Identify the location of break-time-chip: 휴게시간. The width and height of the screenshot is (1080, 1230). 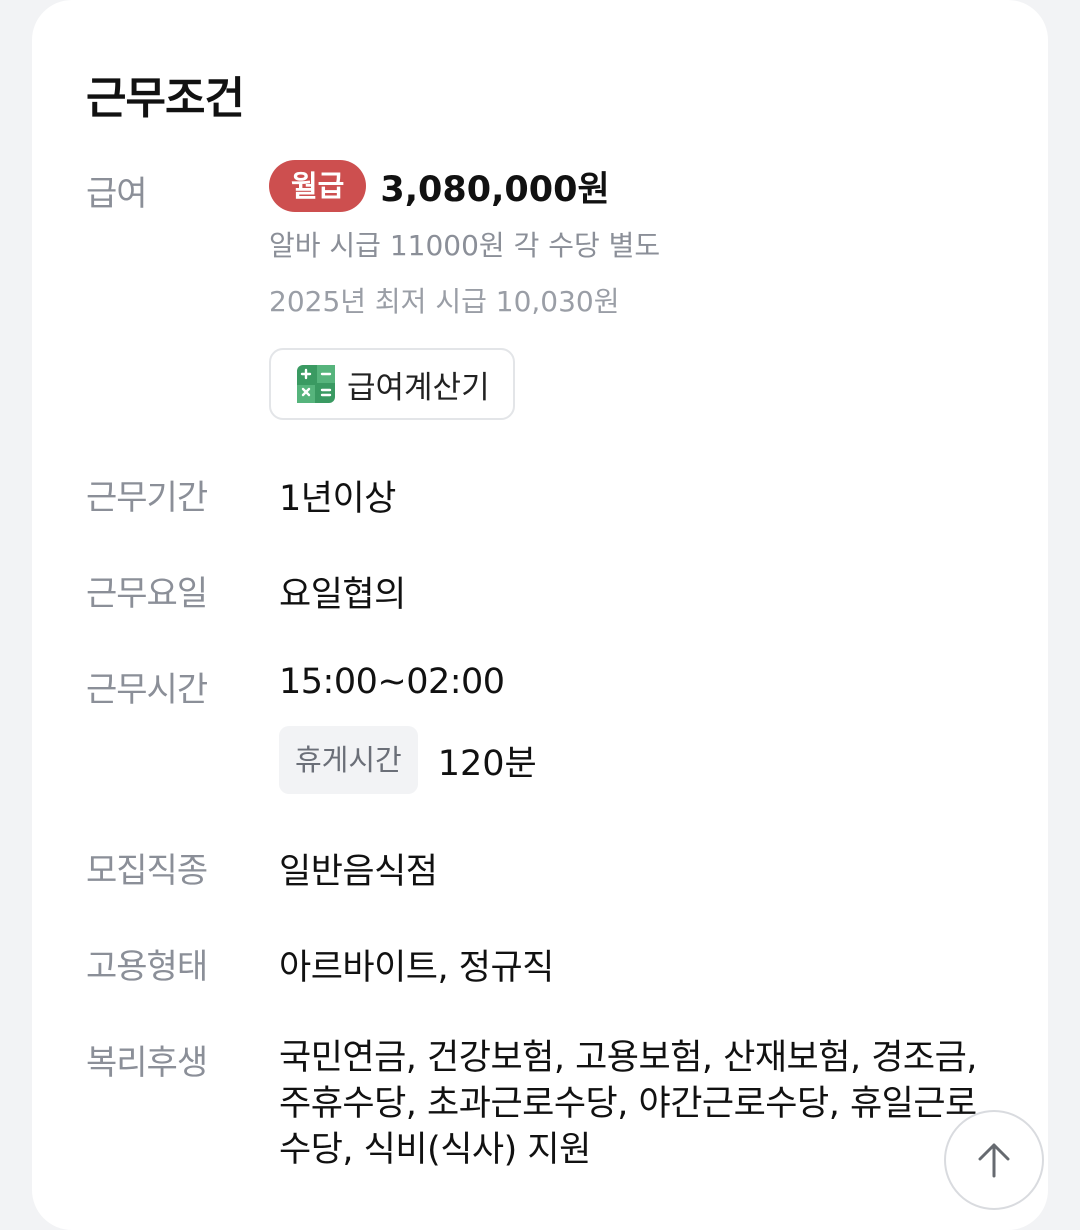
(348, 760).